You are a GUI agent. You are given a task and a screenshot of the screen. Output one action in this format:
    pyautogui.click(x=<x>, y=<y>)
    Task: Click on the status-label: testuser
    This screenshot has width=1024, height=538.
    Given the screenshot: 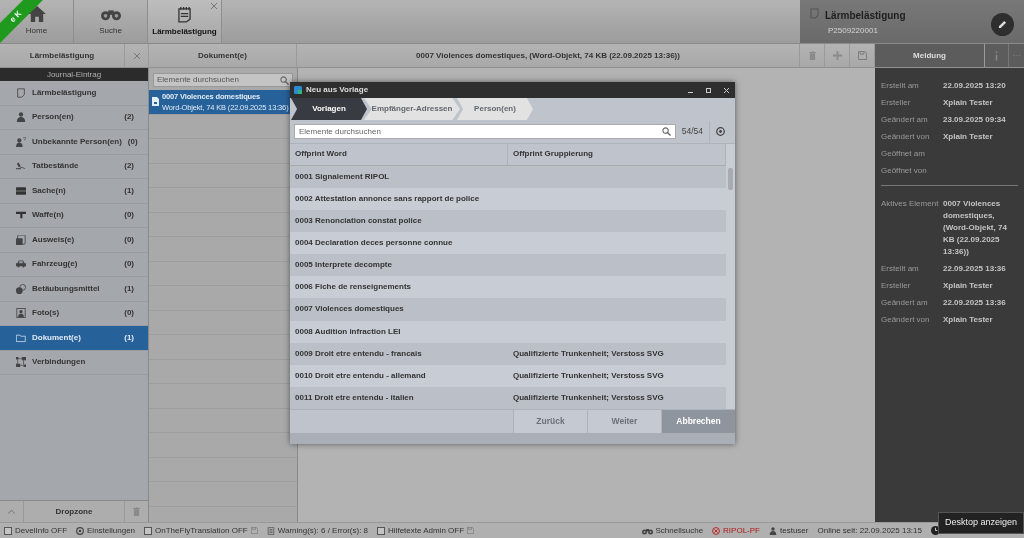 What is the action you would take?
    pyautogui.click(x=794, y=530)
    